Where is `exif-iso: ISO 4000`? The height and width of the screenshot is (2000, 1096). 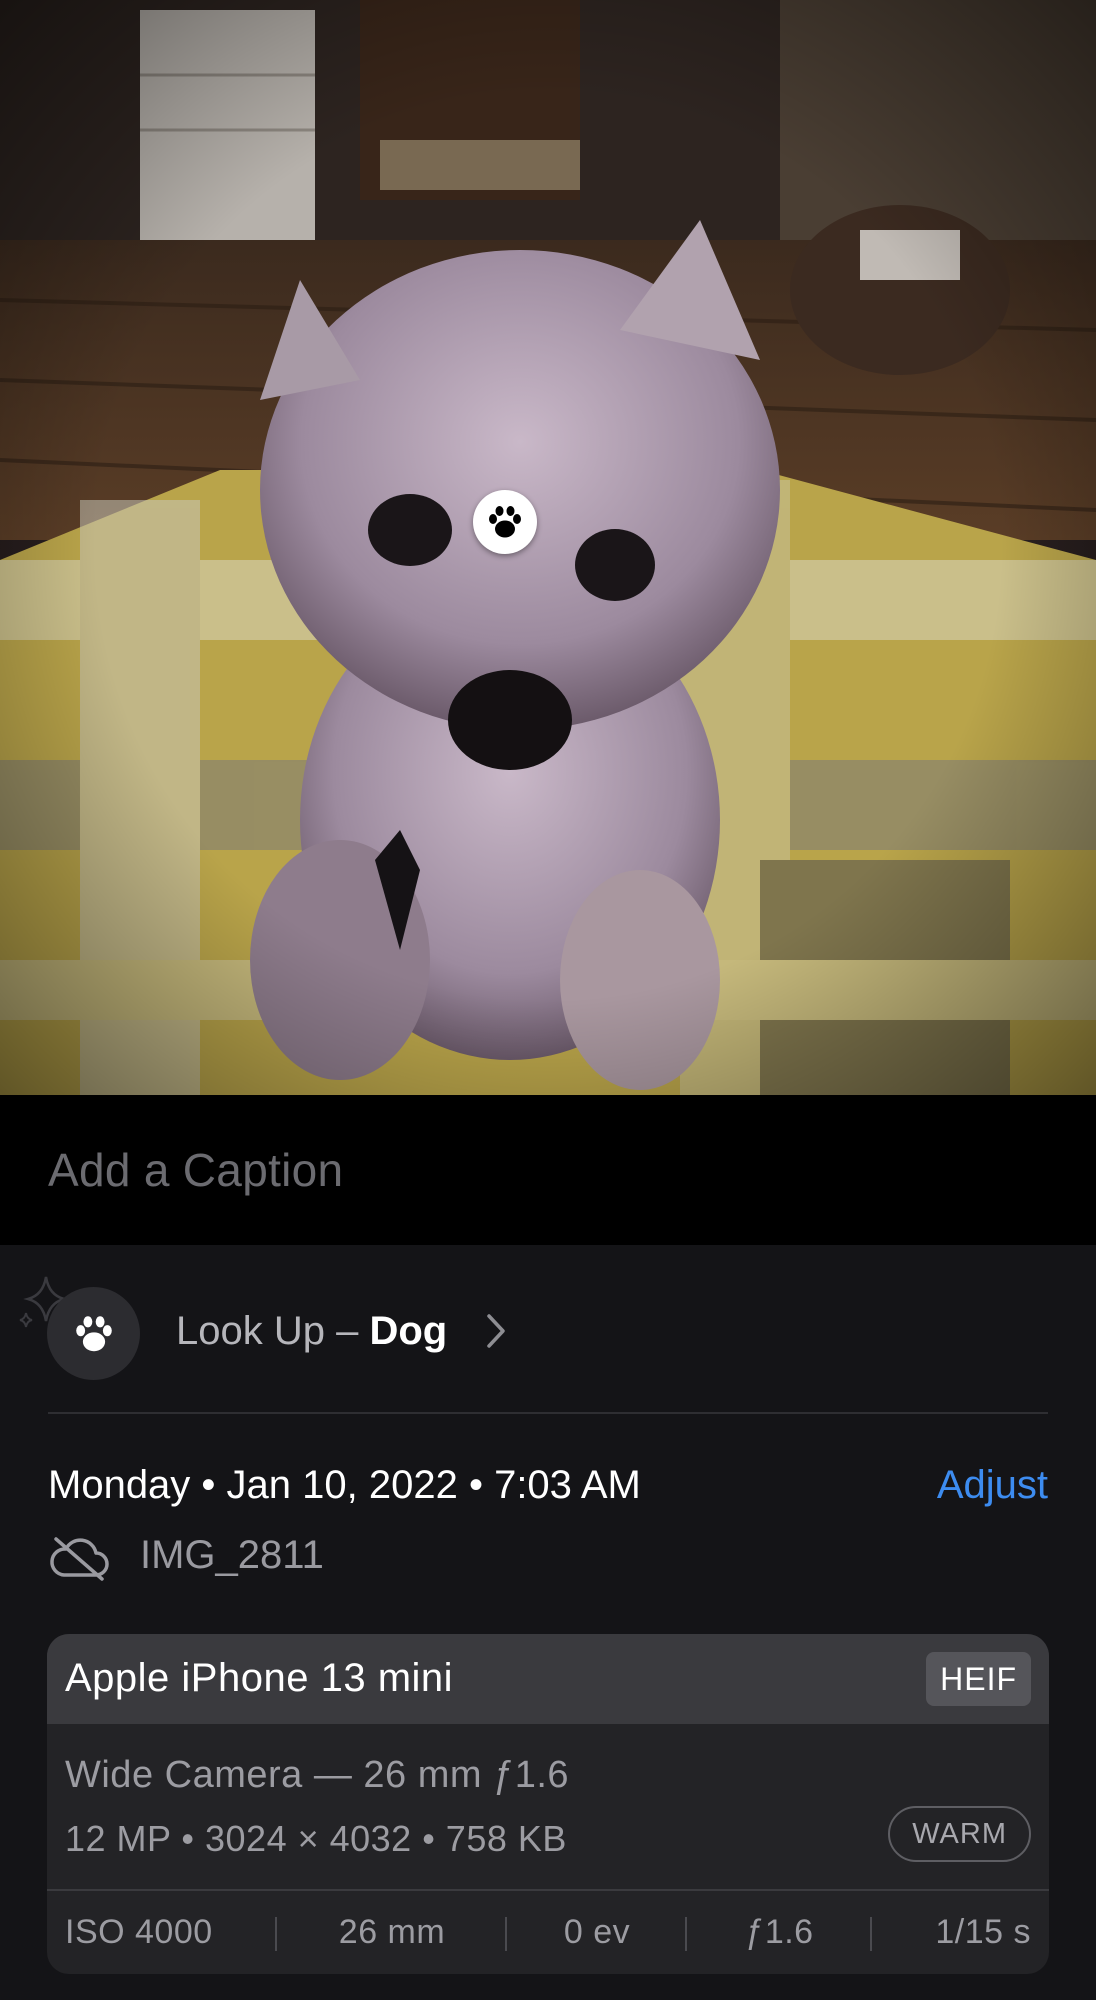 exif-iso: ISO 4000 is located at coordinates (162, 1932).